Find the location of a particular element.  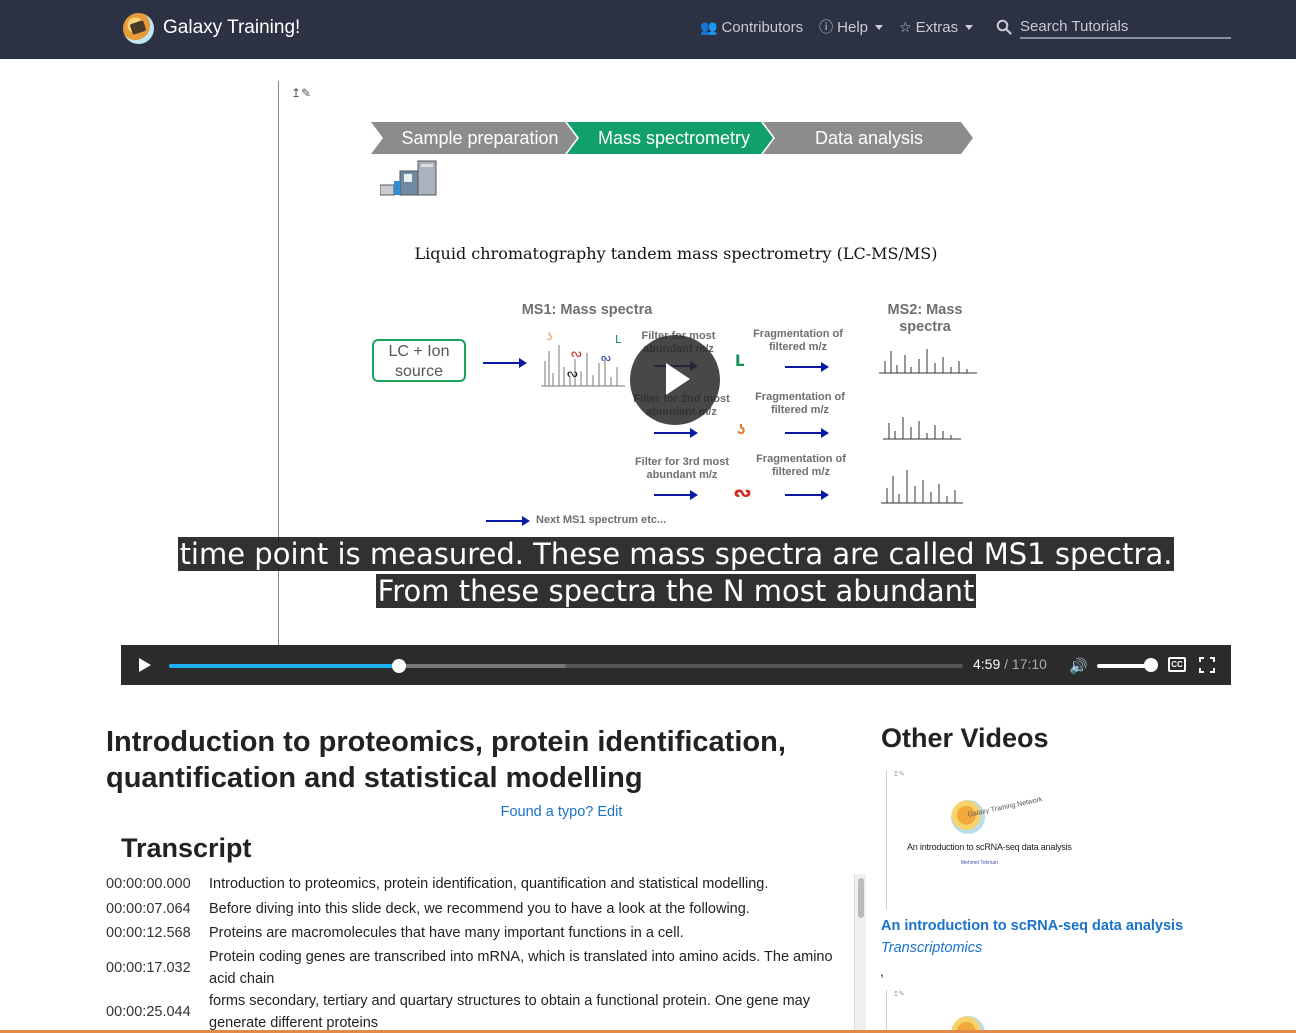

ms1-label: MS1: Mass spectra is located at coordinates (587, 310).